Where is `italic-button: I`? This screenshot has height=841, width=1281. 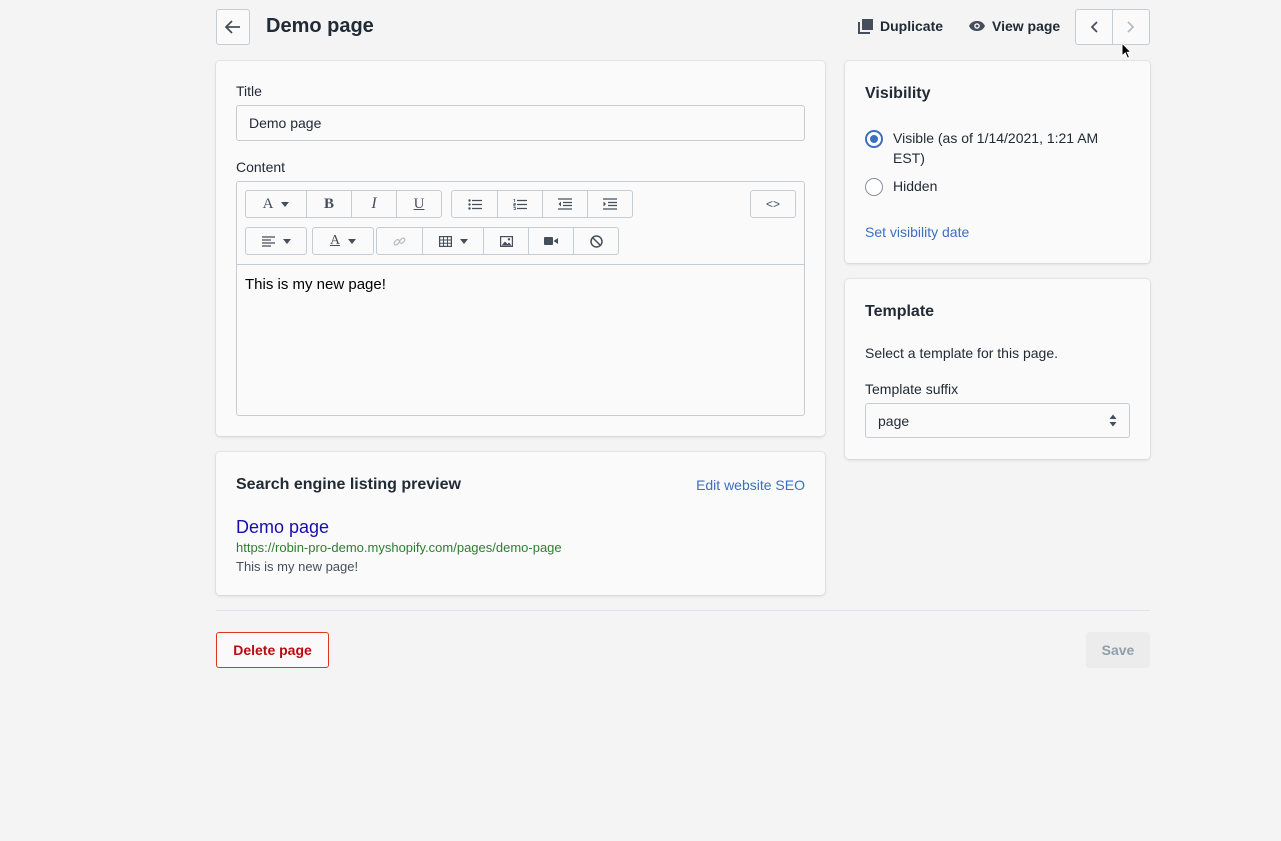
italic-button: I is located at coordinates (373, 204).